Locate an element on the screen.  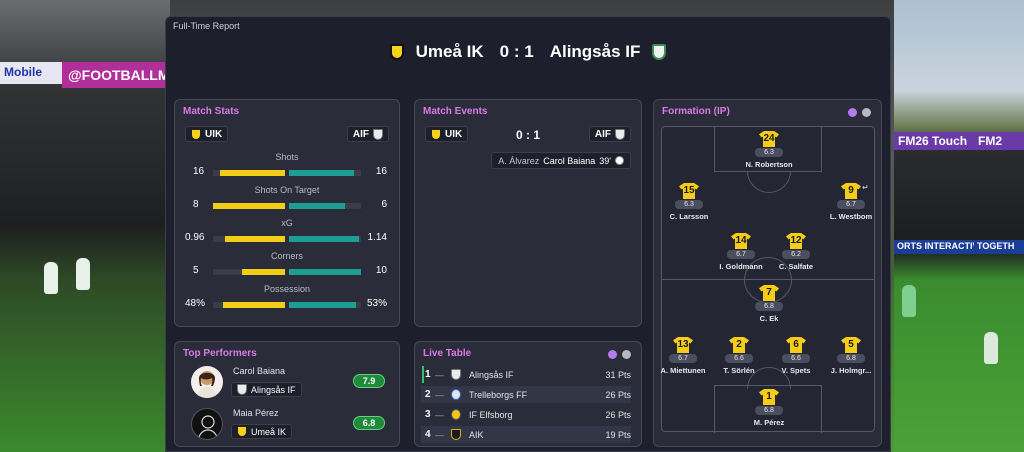
final-score: 0 : 1 is located at coordinates (516, 51).